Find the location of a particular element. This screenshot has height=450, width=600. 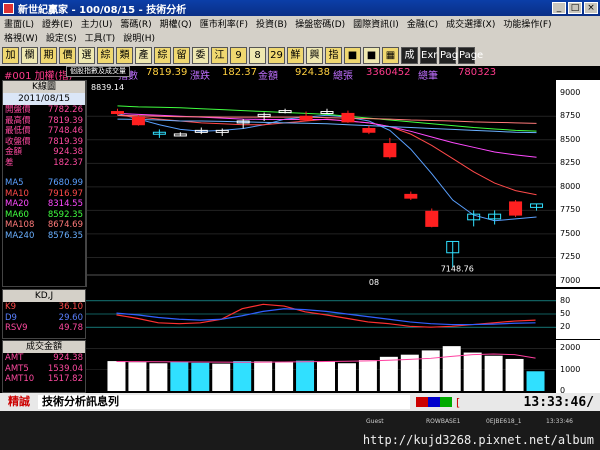

app-icon is located at coordinates (8, 8).